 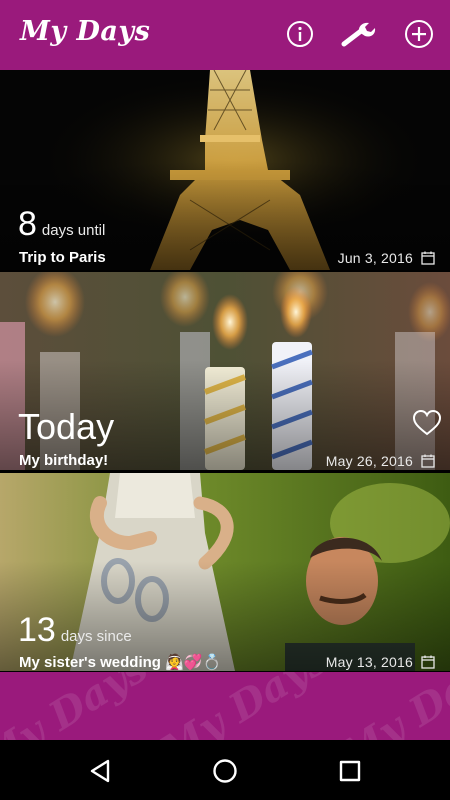 I want to click on event-date: May 26, 2016, so click(x=380, y=461).